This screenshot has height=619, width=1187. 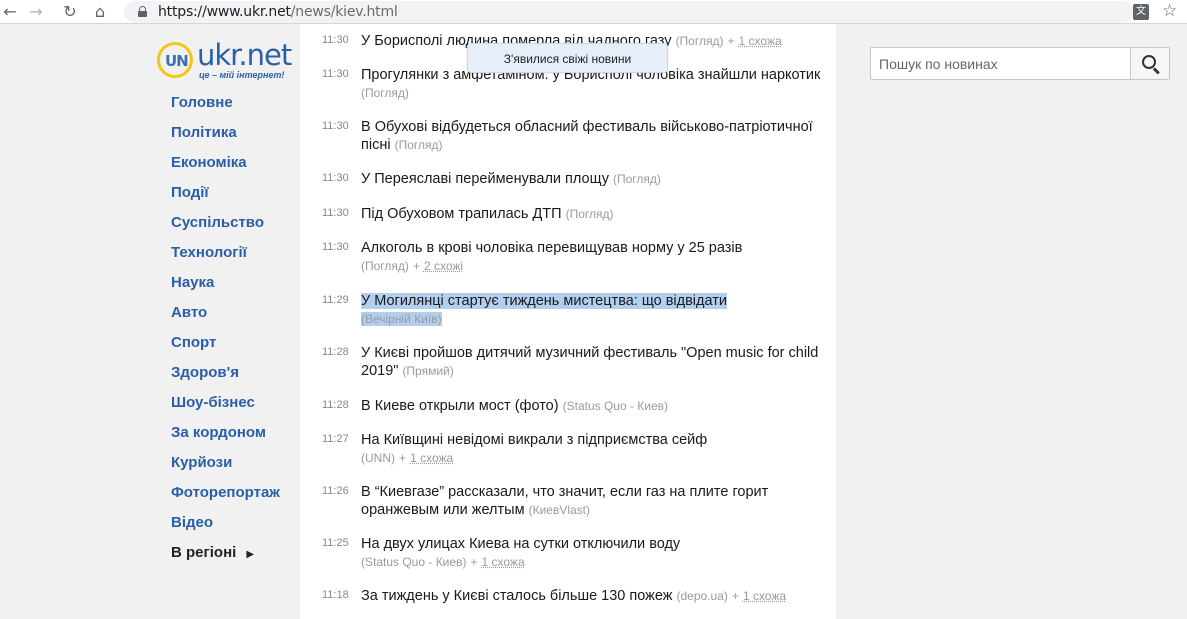 I want to click on lock-icon, so click(x=142, y=11).